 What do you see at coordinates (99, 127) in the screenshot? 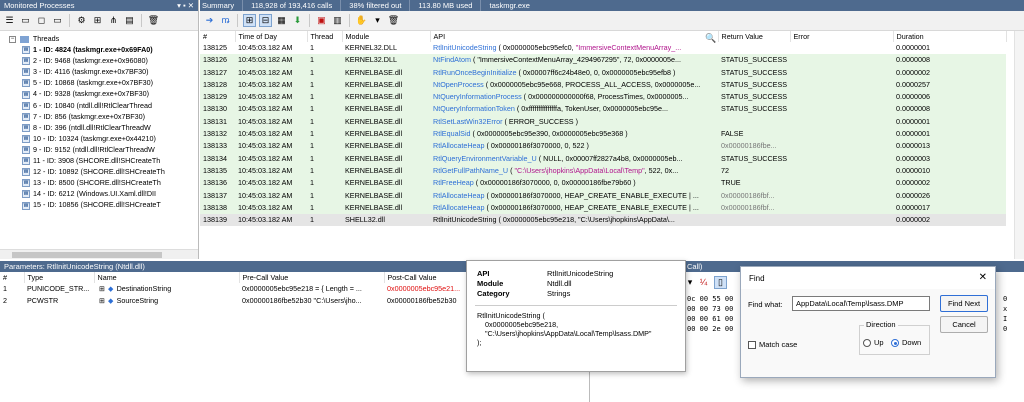
I see `thread-row: W8 - ID: 396 (ntdll.dll!RtlClearThreadW` at bounding box center [99, 127].